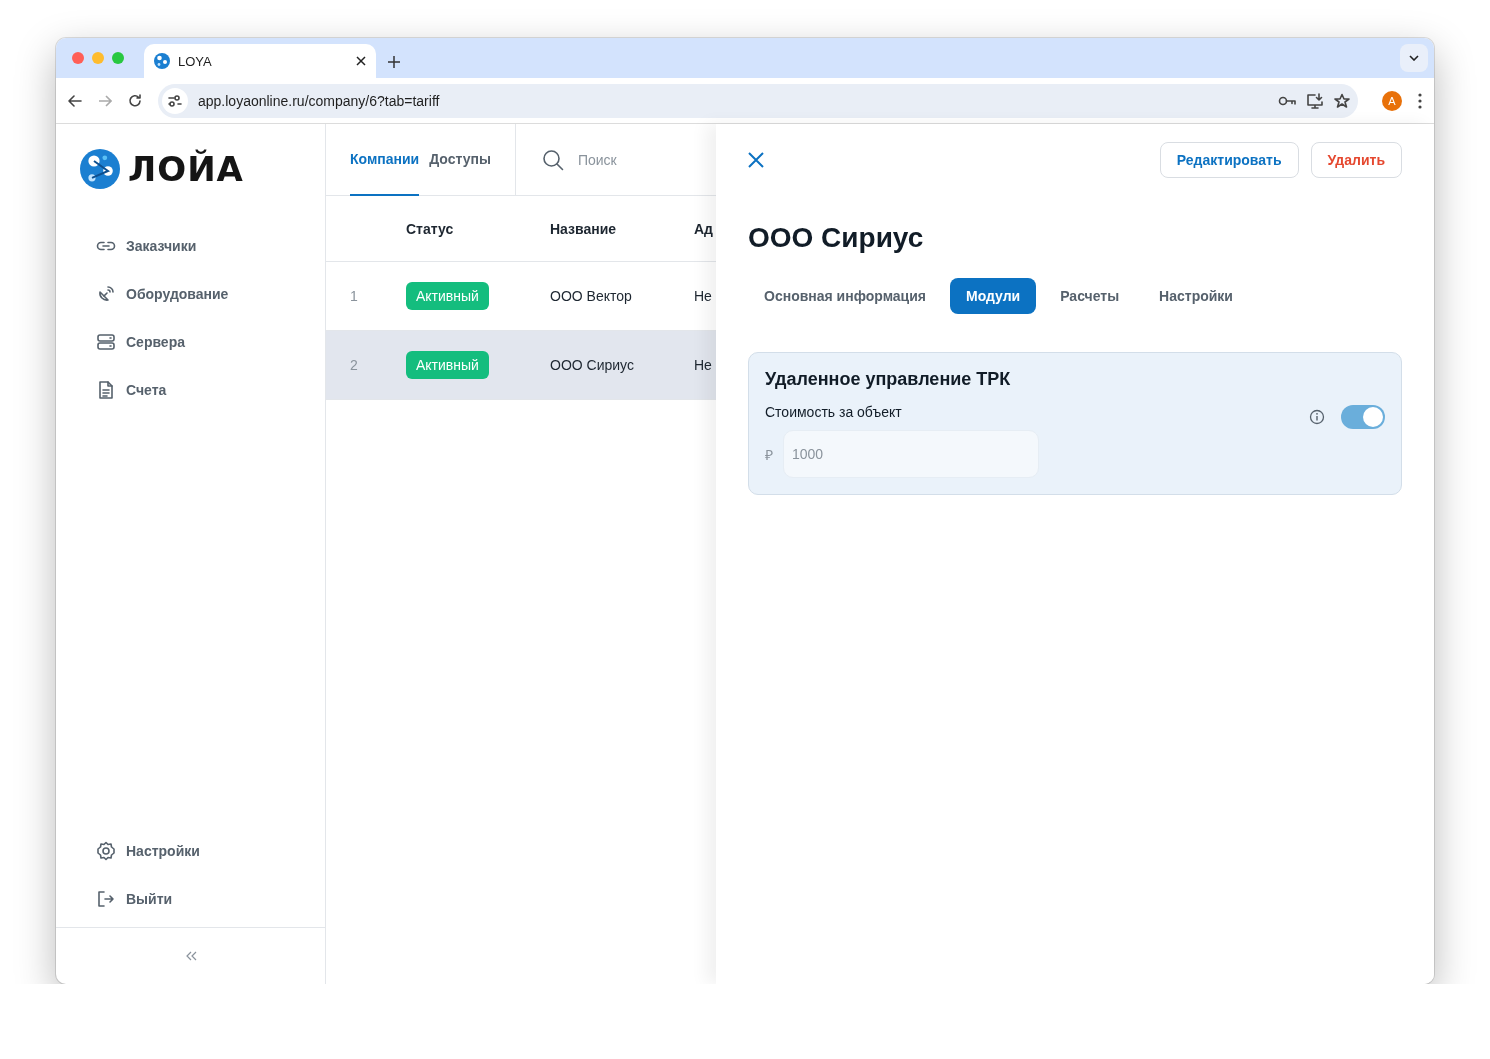 This screenshot has height=1059, width=1490. What do you see at coordinates (210, 342) in the screenshot?
I see `nav-item: Сервера` at bounding box center [210, 342].